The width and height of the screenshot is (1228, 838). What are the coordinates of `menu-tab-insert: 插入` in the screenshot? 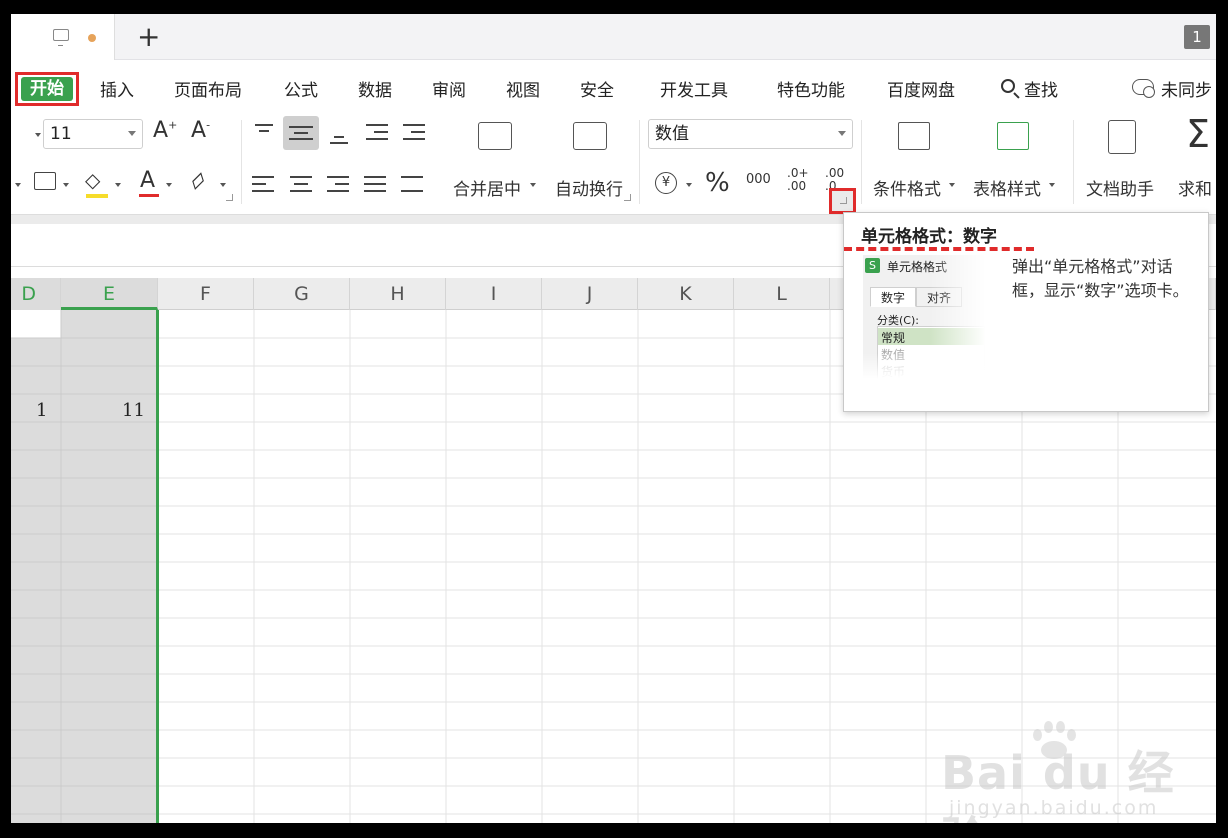 It's located at (117, 88).